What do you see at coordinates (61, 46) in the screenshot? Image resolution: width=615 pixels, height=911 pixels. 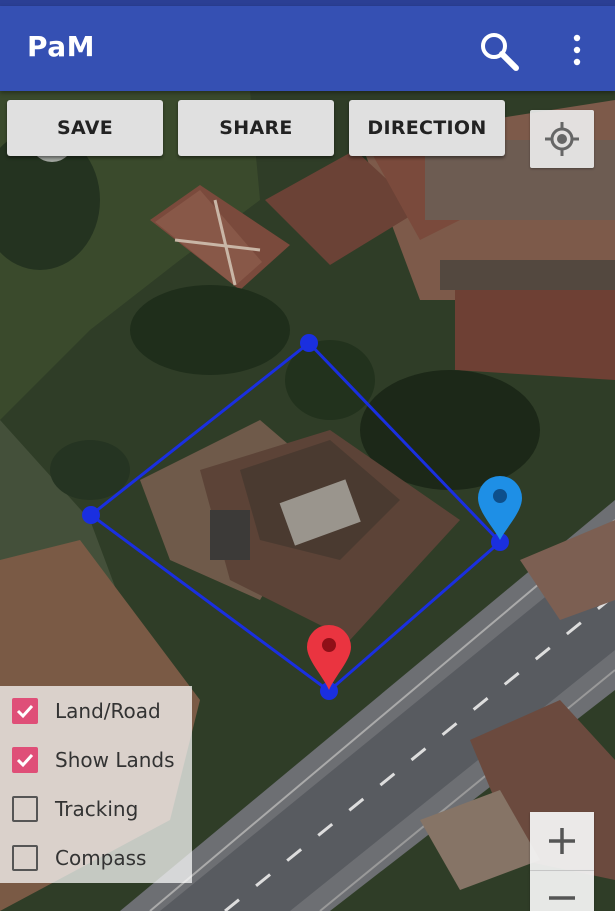 I see `app-title: PaM` at bounding box center [61, 46].